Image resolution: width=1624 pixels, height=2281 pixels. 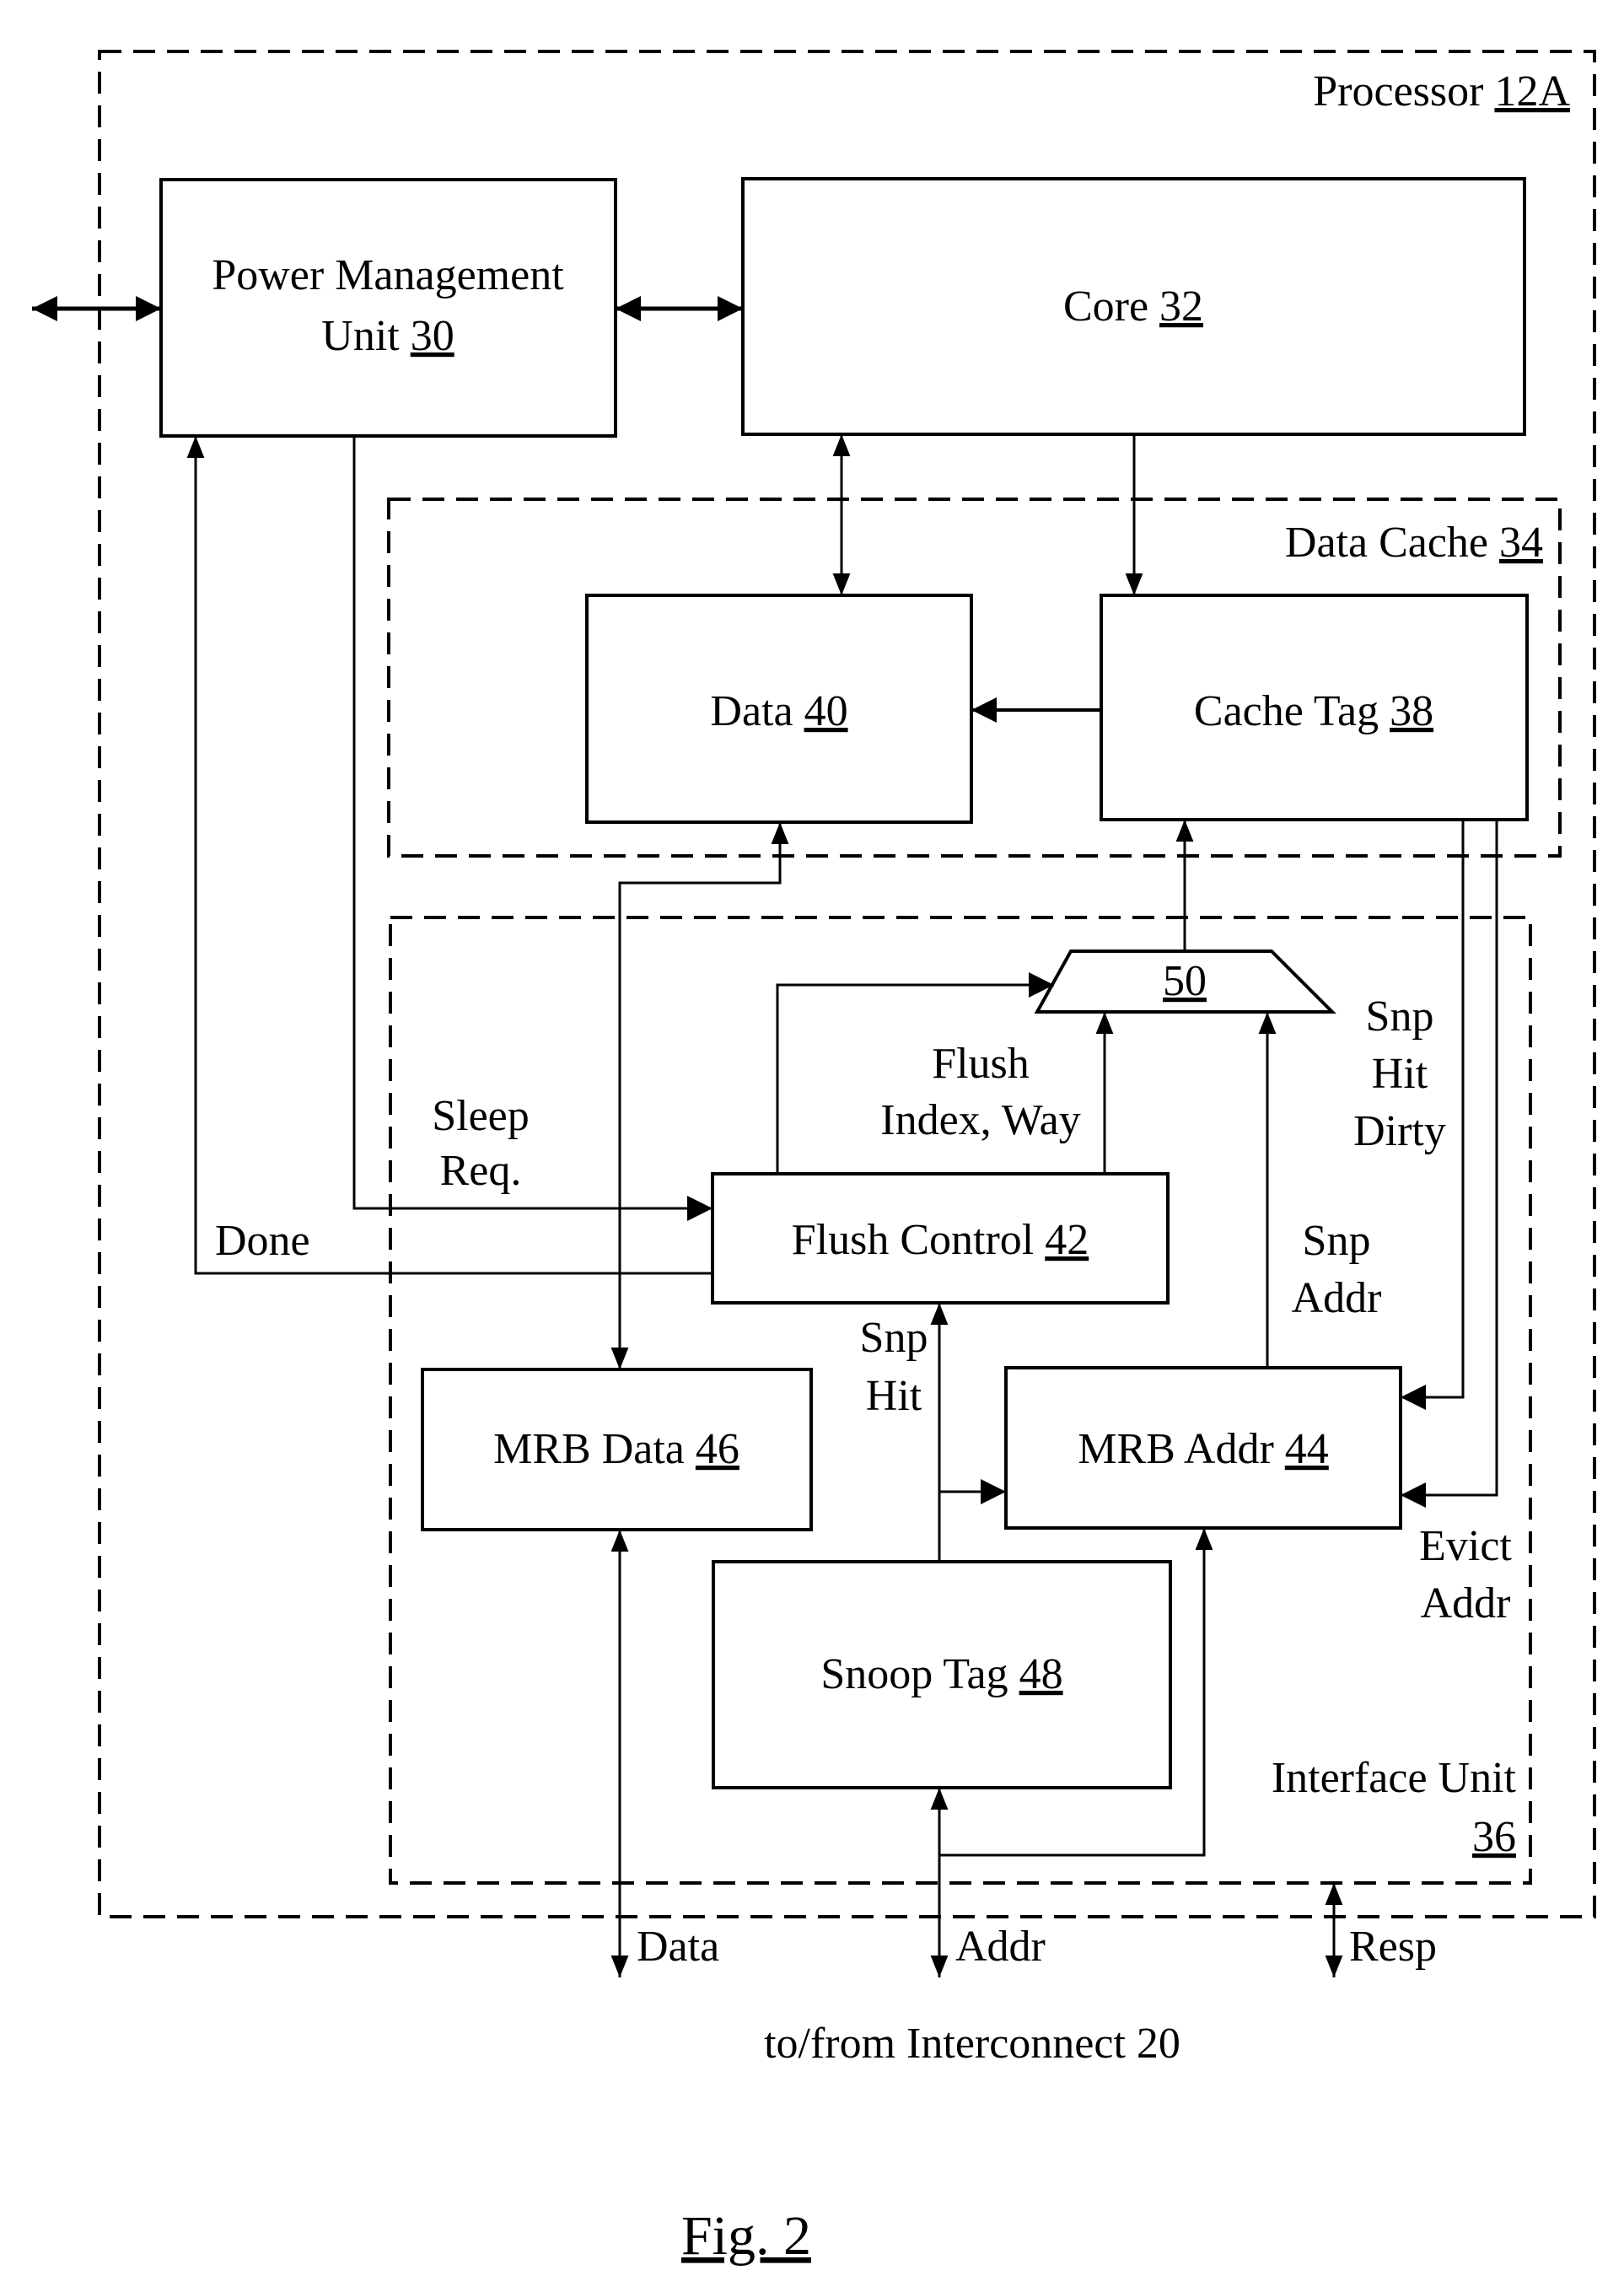 I want to click on snp-addr-label-2: Addr, so click(x=1337, y=1298).